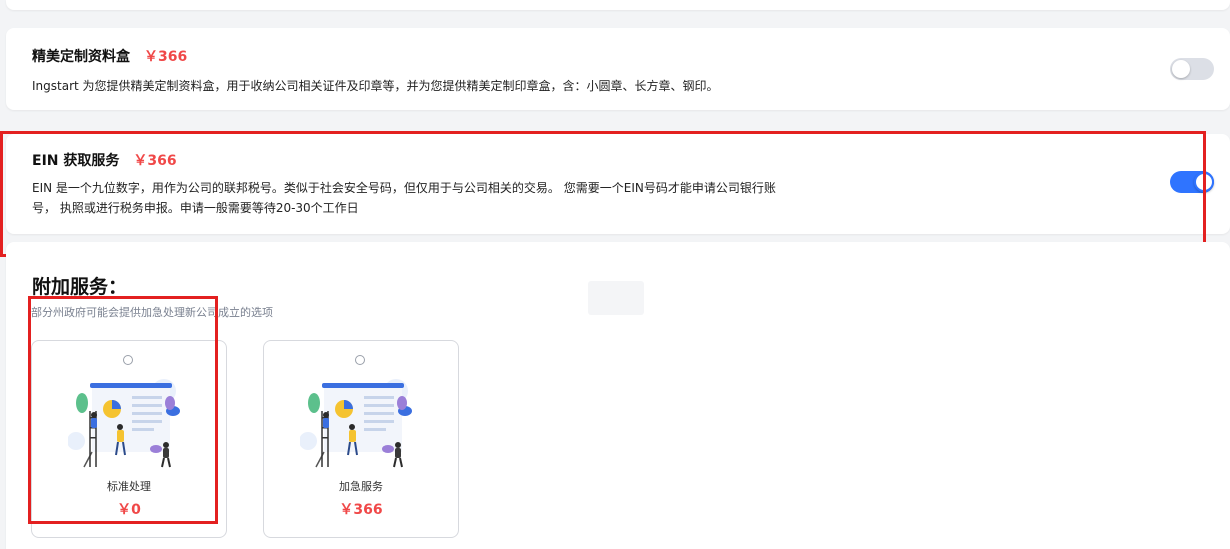 The width and height of the screenshot is (1230, 549). I want to click on option-expedited: 加急服务 ￥366, so click(361, 439).